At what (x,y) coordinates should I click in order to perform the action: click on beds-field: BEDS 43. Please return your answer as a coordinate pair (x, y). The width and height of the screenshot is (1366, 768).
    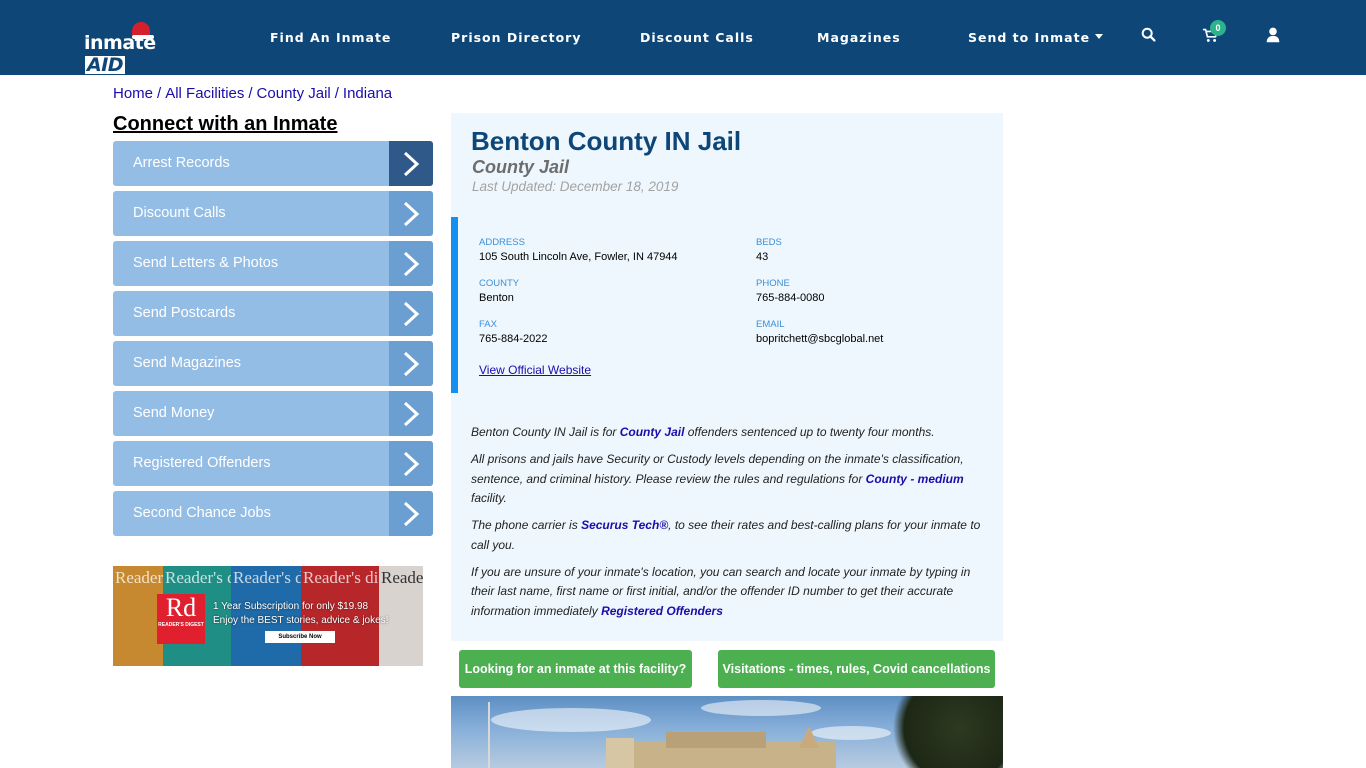
    Looking at the image, I should click on (769, 250).